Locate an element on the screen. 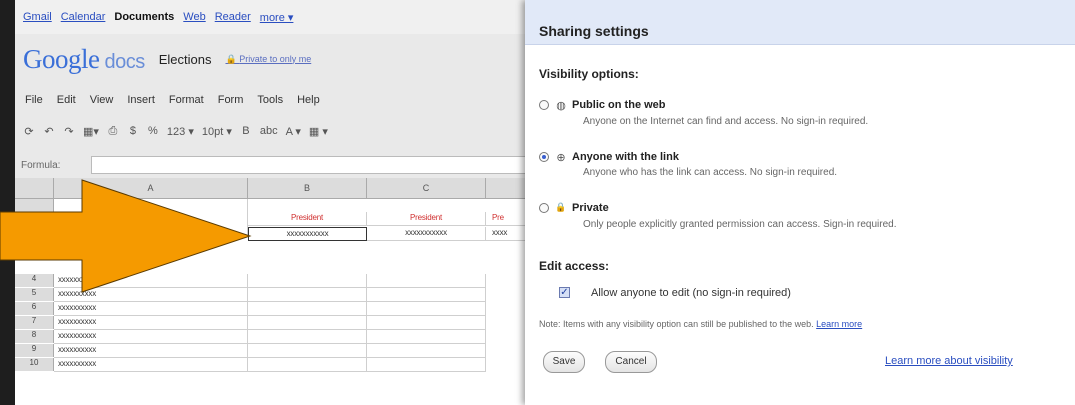 The width and height of the screenshot is (1075, 405). font-size-dropdown: 10pt ▾ is located at coordinates (217, 131).